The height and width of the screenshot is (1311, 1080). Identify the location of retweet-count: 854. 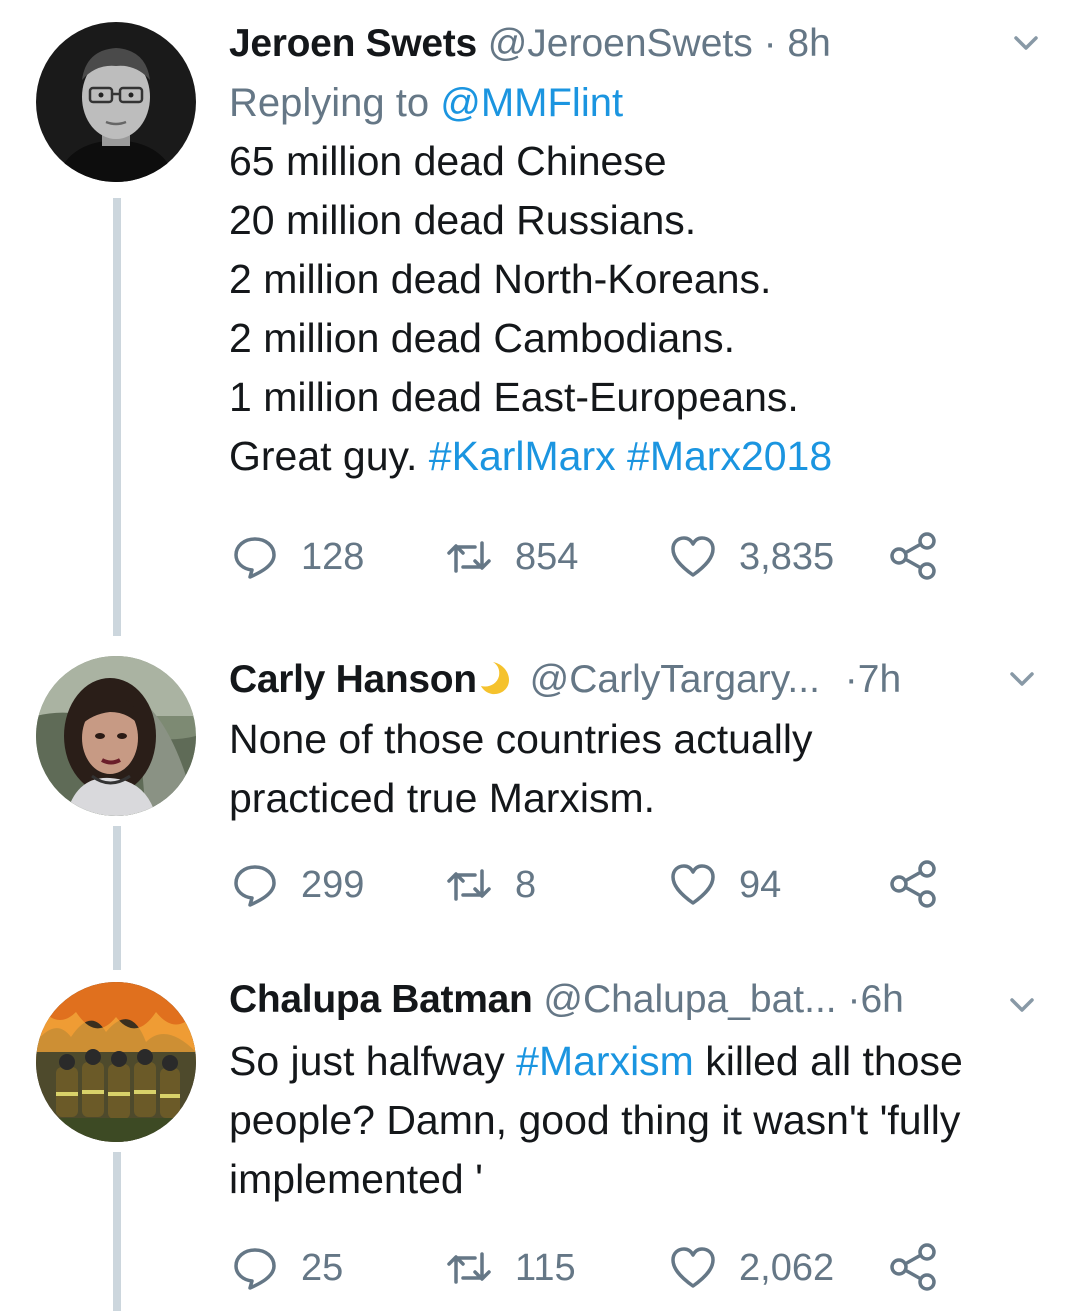
(547, 556).